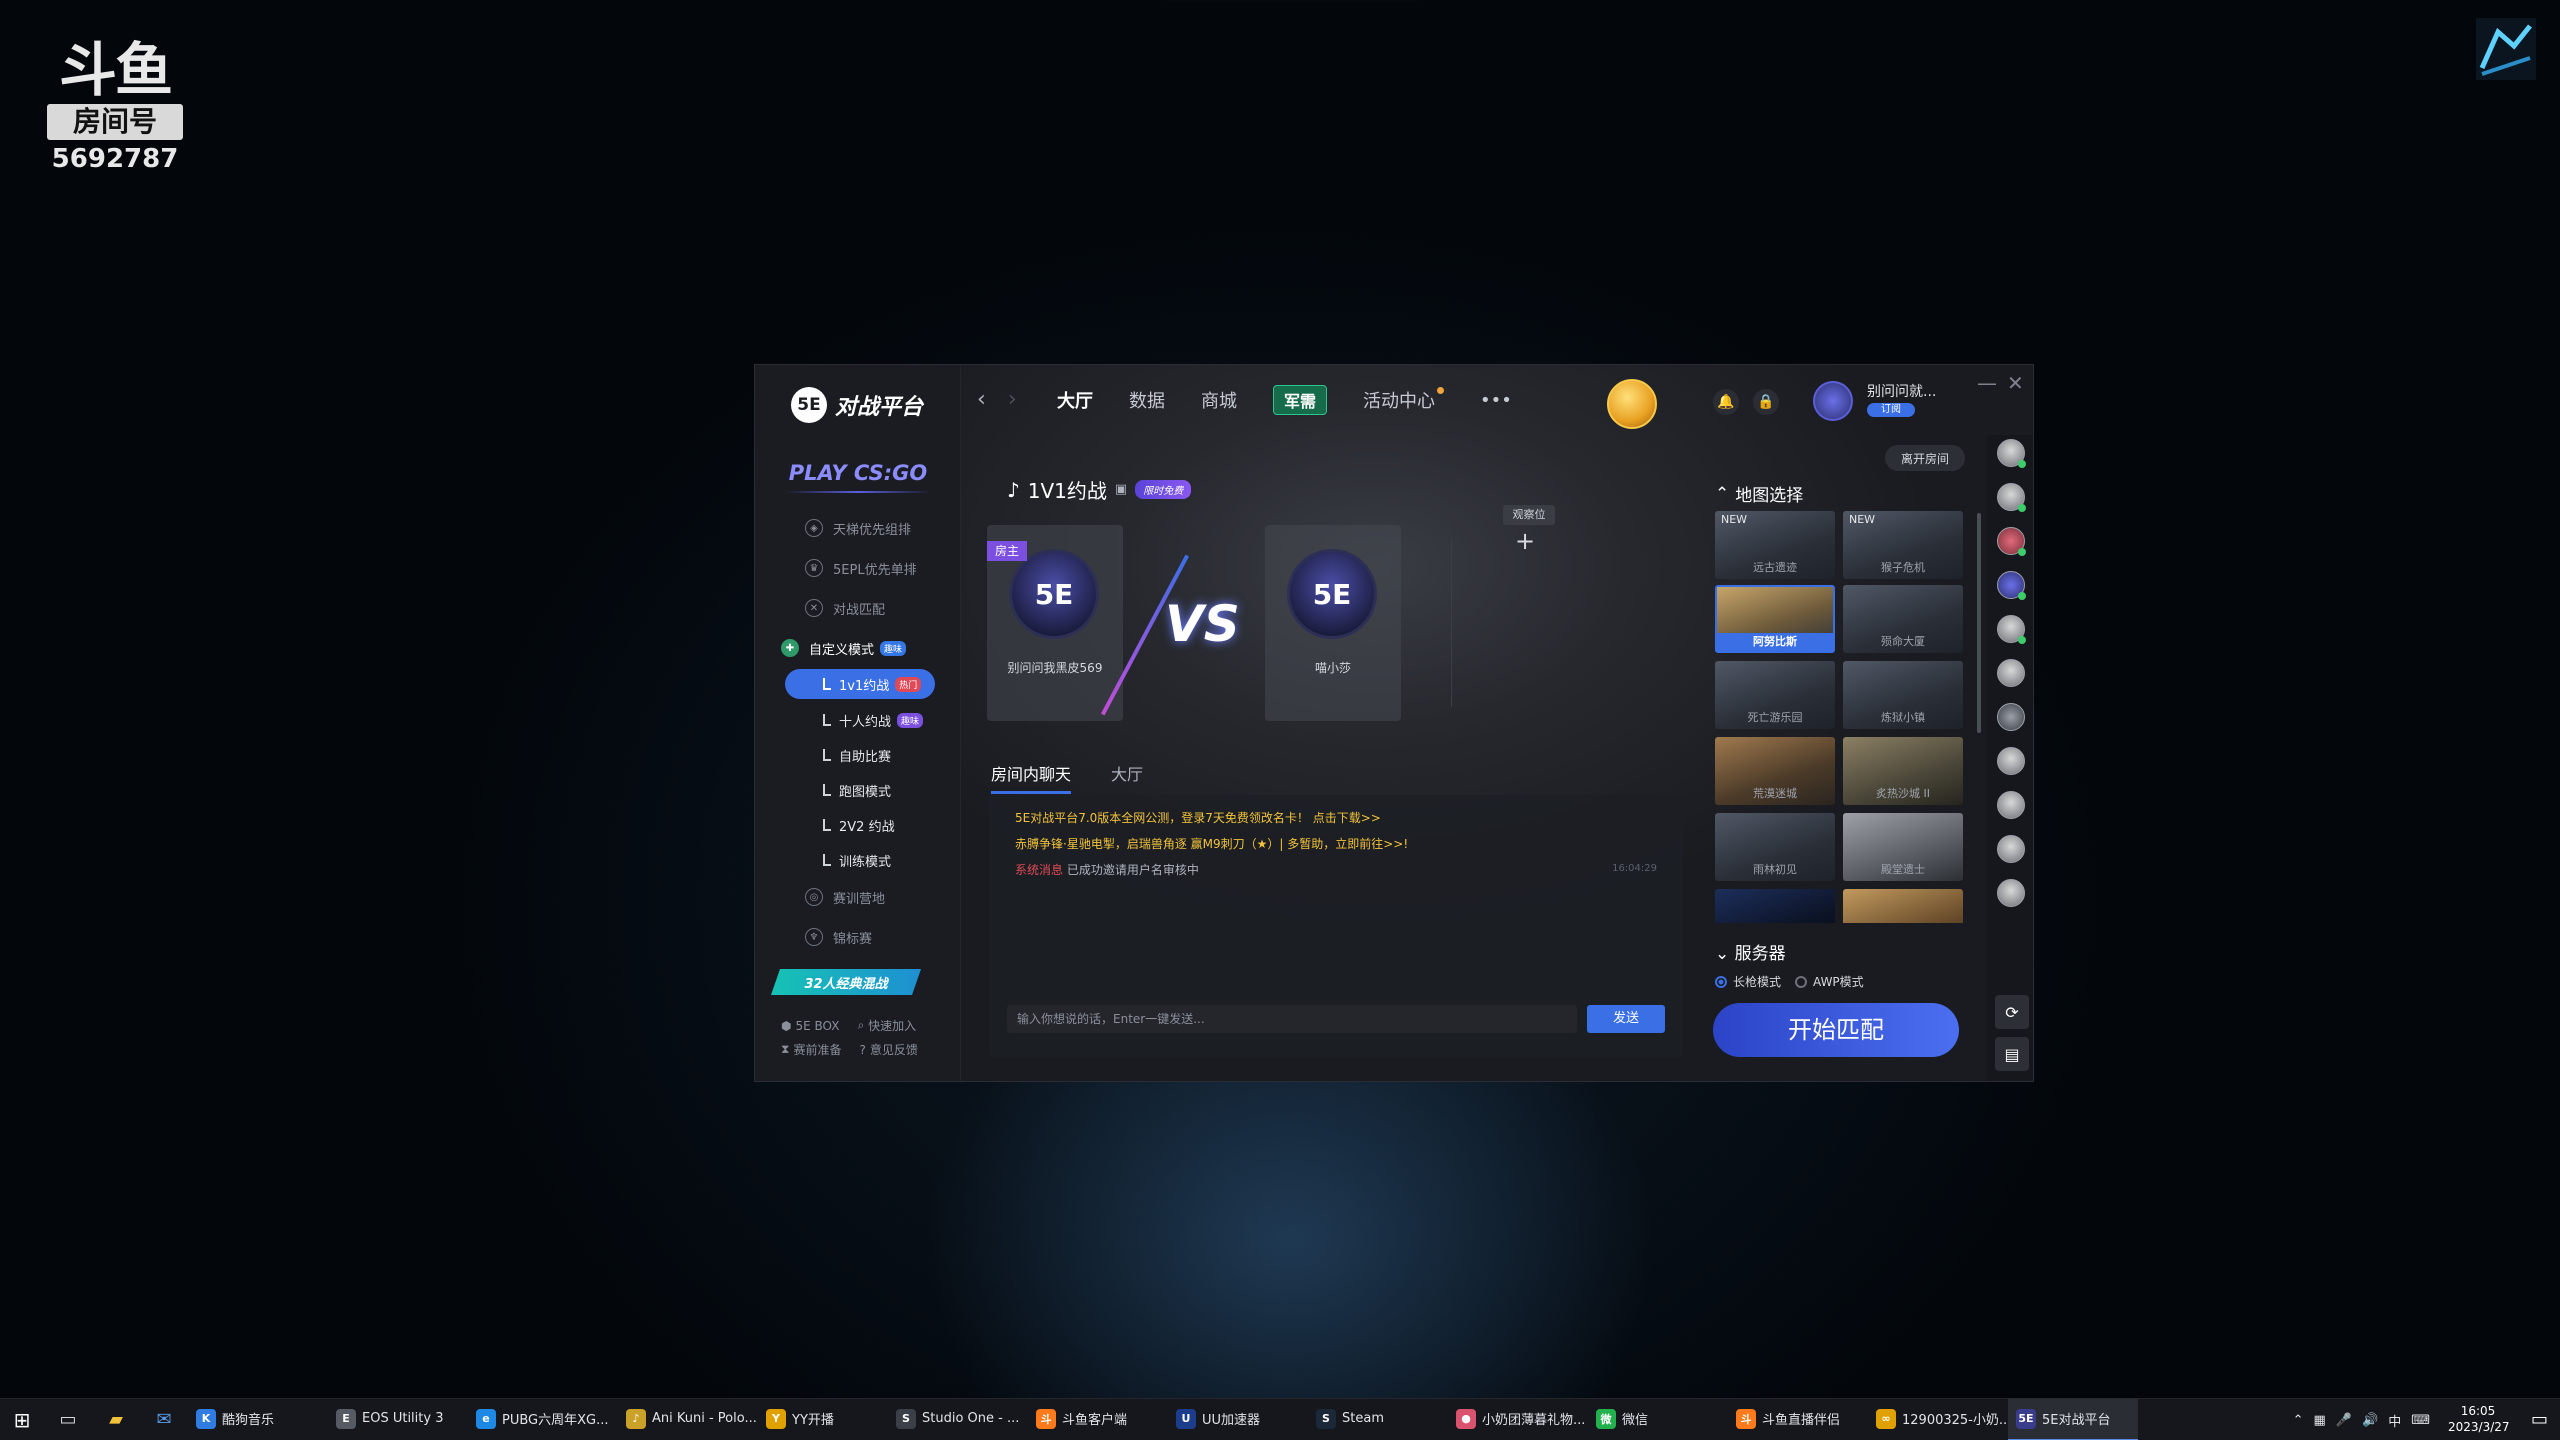  What do you see at coordinates (1147, 400) in the screenshot?
I see `tab-data: 数据` at bounding box center [1147, 400].